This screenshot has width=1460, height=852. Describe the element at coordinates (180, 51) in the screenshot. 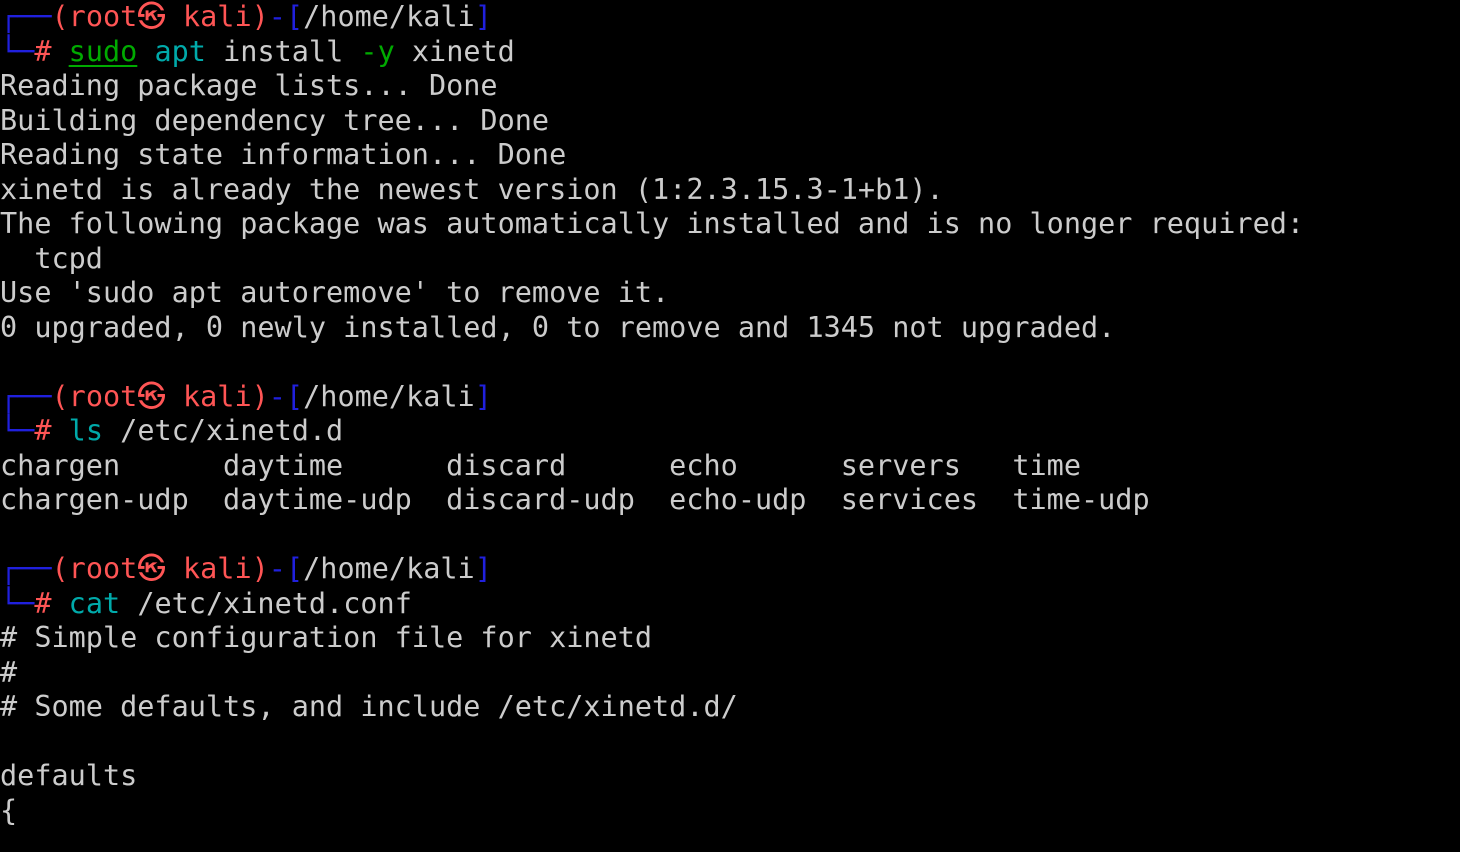

I see `command-token-2: apt` at that location.